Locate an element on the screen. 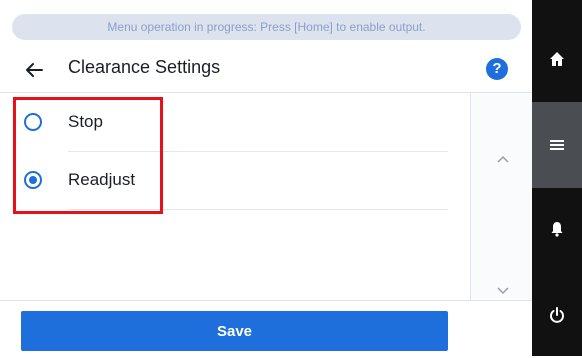  menu-icon is located at coordinates (557, 145).